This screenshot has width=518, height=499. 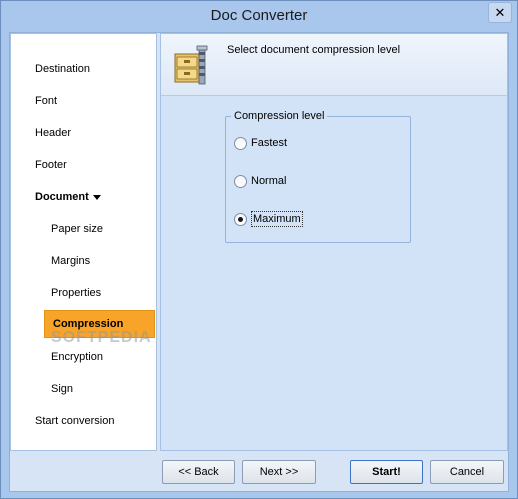 I want to click on close-button: ✕, so click(x=500, y=12).